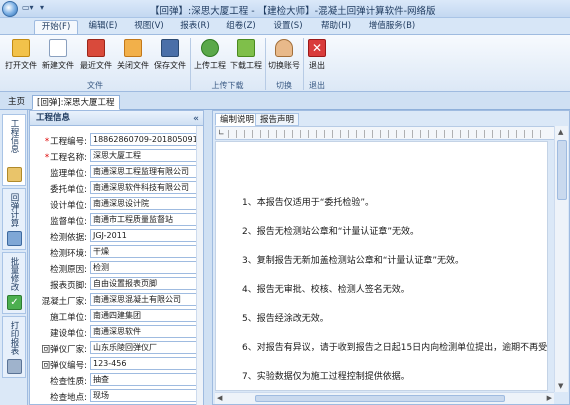 This screenshot has height=405, width=570. What do you see at coordinates (317, 58) in the screenshot?
I see `exit-button: ✕ 退出` at bounding box center [317, 58].